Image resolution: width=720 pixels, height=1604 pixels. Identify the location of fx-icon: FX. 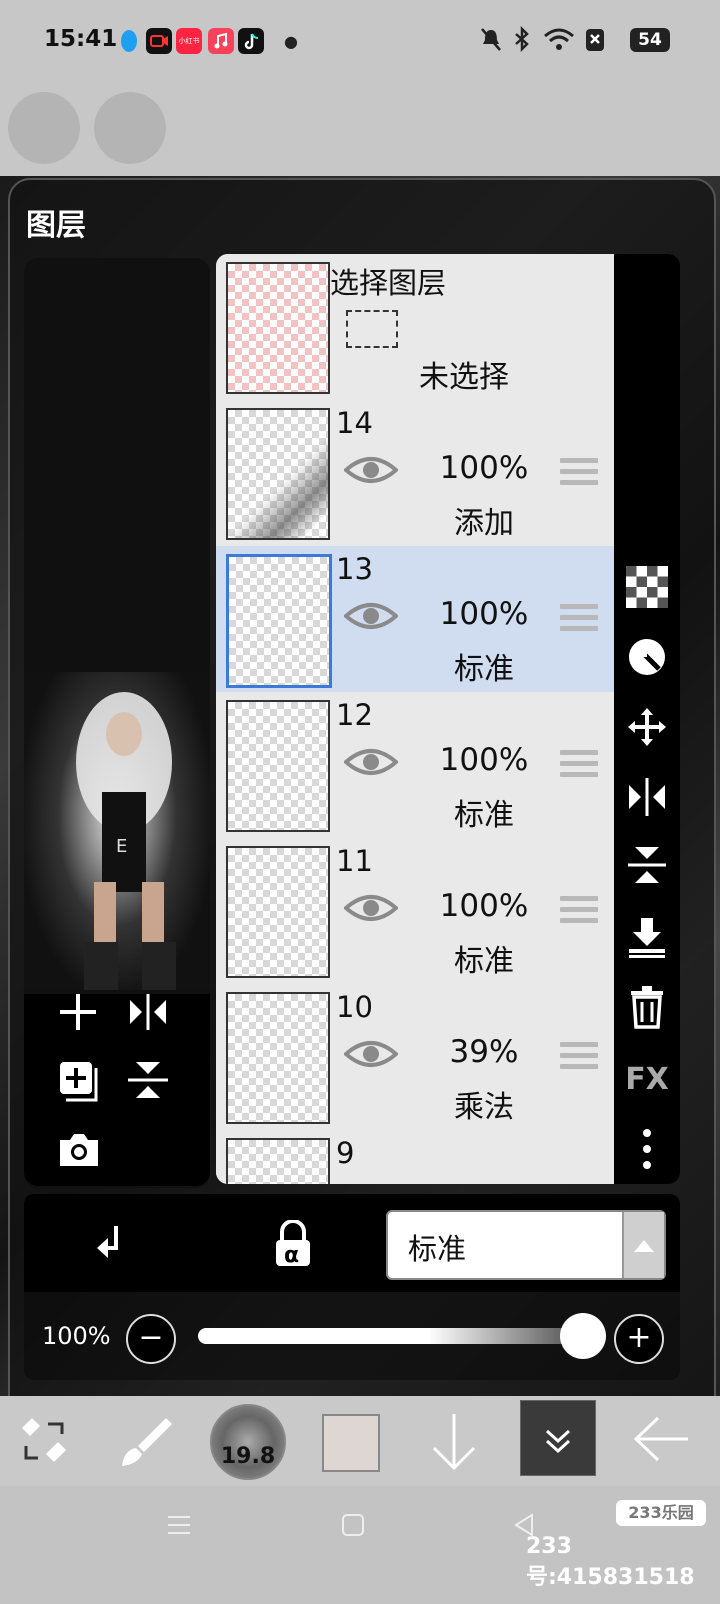
(647, 1079).